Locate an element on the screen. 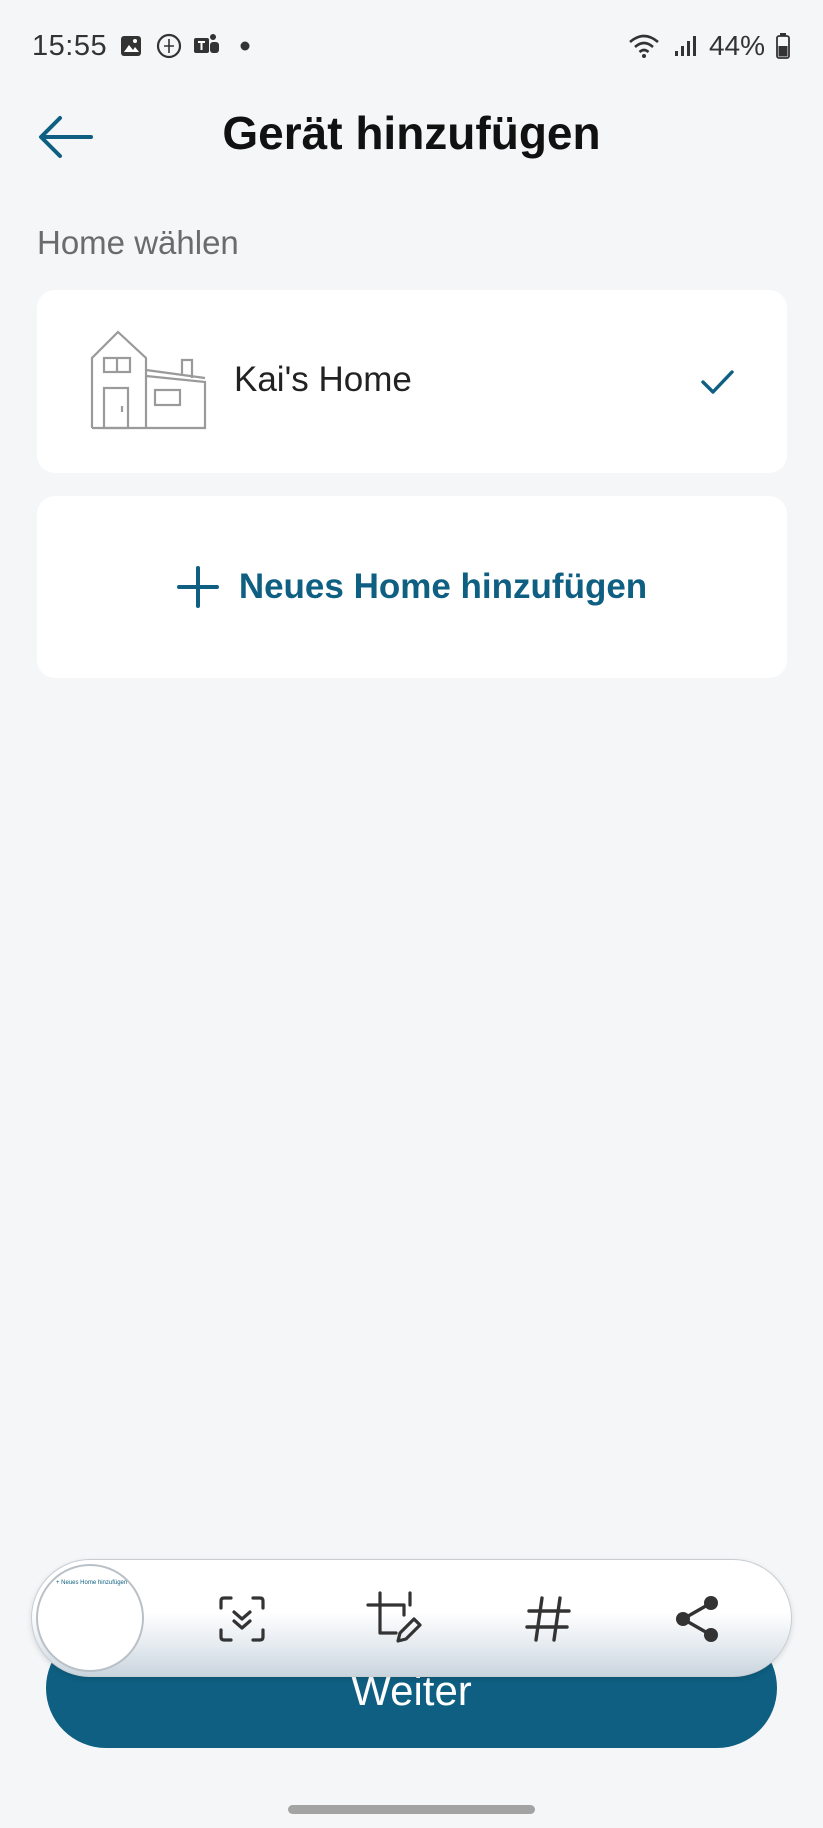 This screenshot has height=1828, width=823. house-icon is located at coordinates (148, 380).